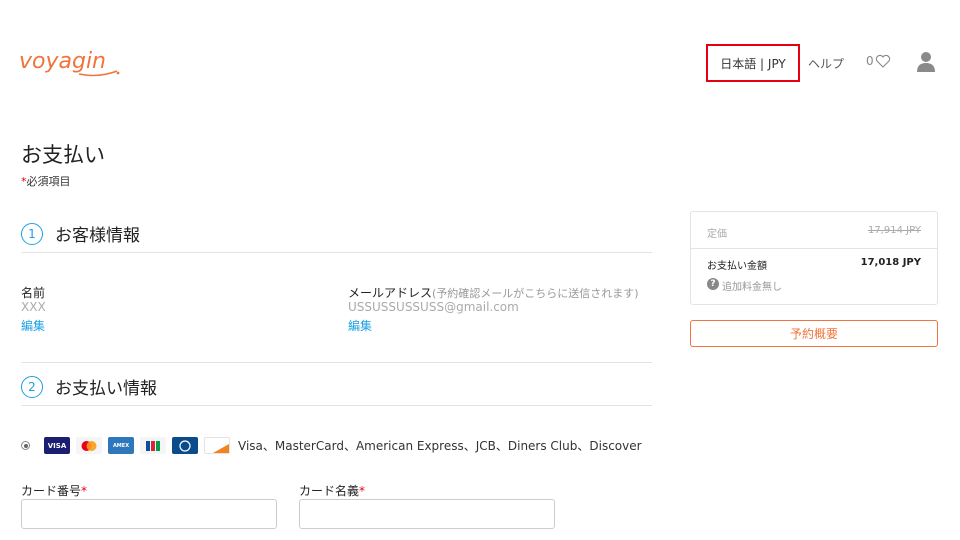  I want to click on language-currency-label: 日本語 | JPY, so click(753, 63).